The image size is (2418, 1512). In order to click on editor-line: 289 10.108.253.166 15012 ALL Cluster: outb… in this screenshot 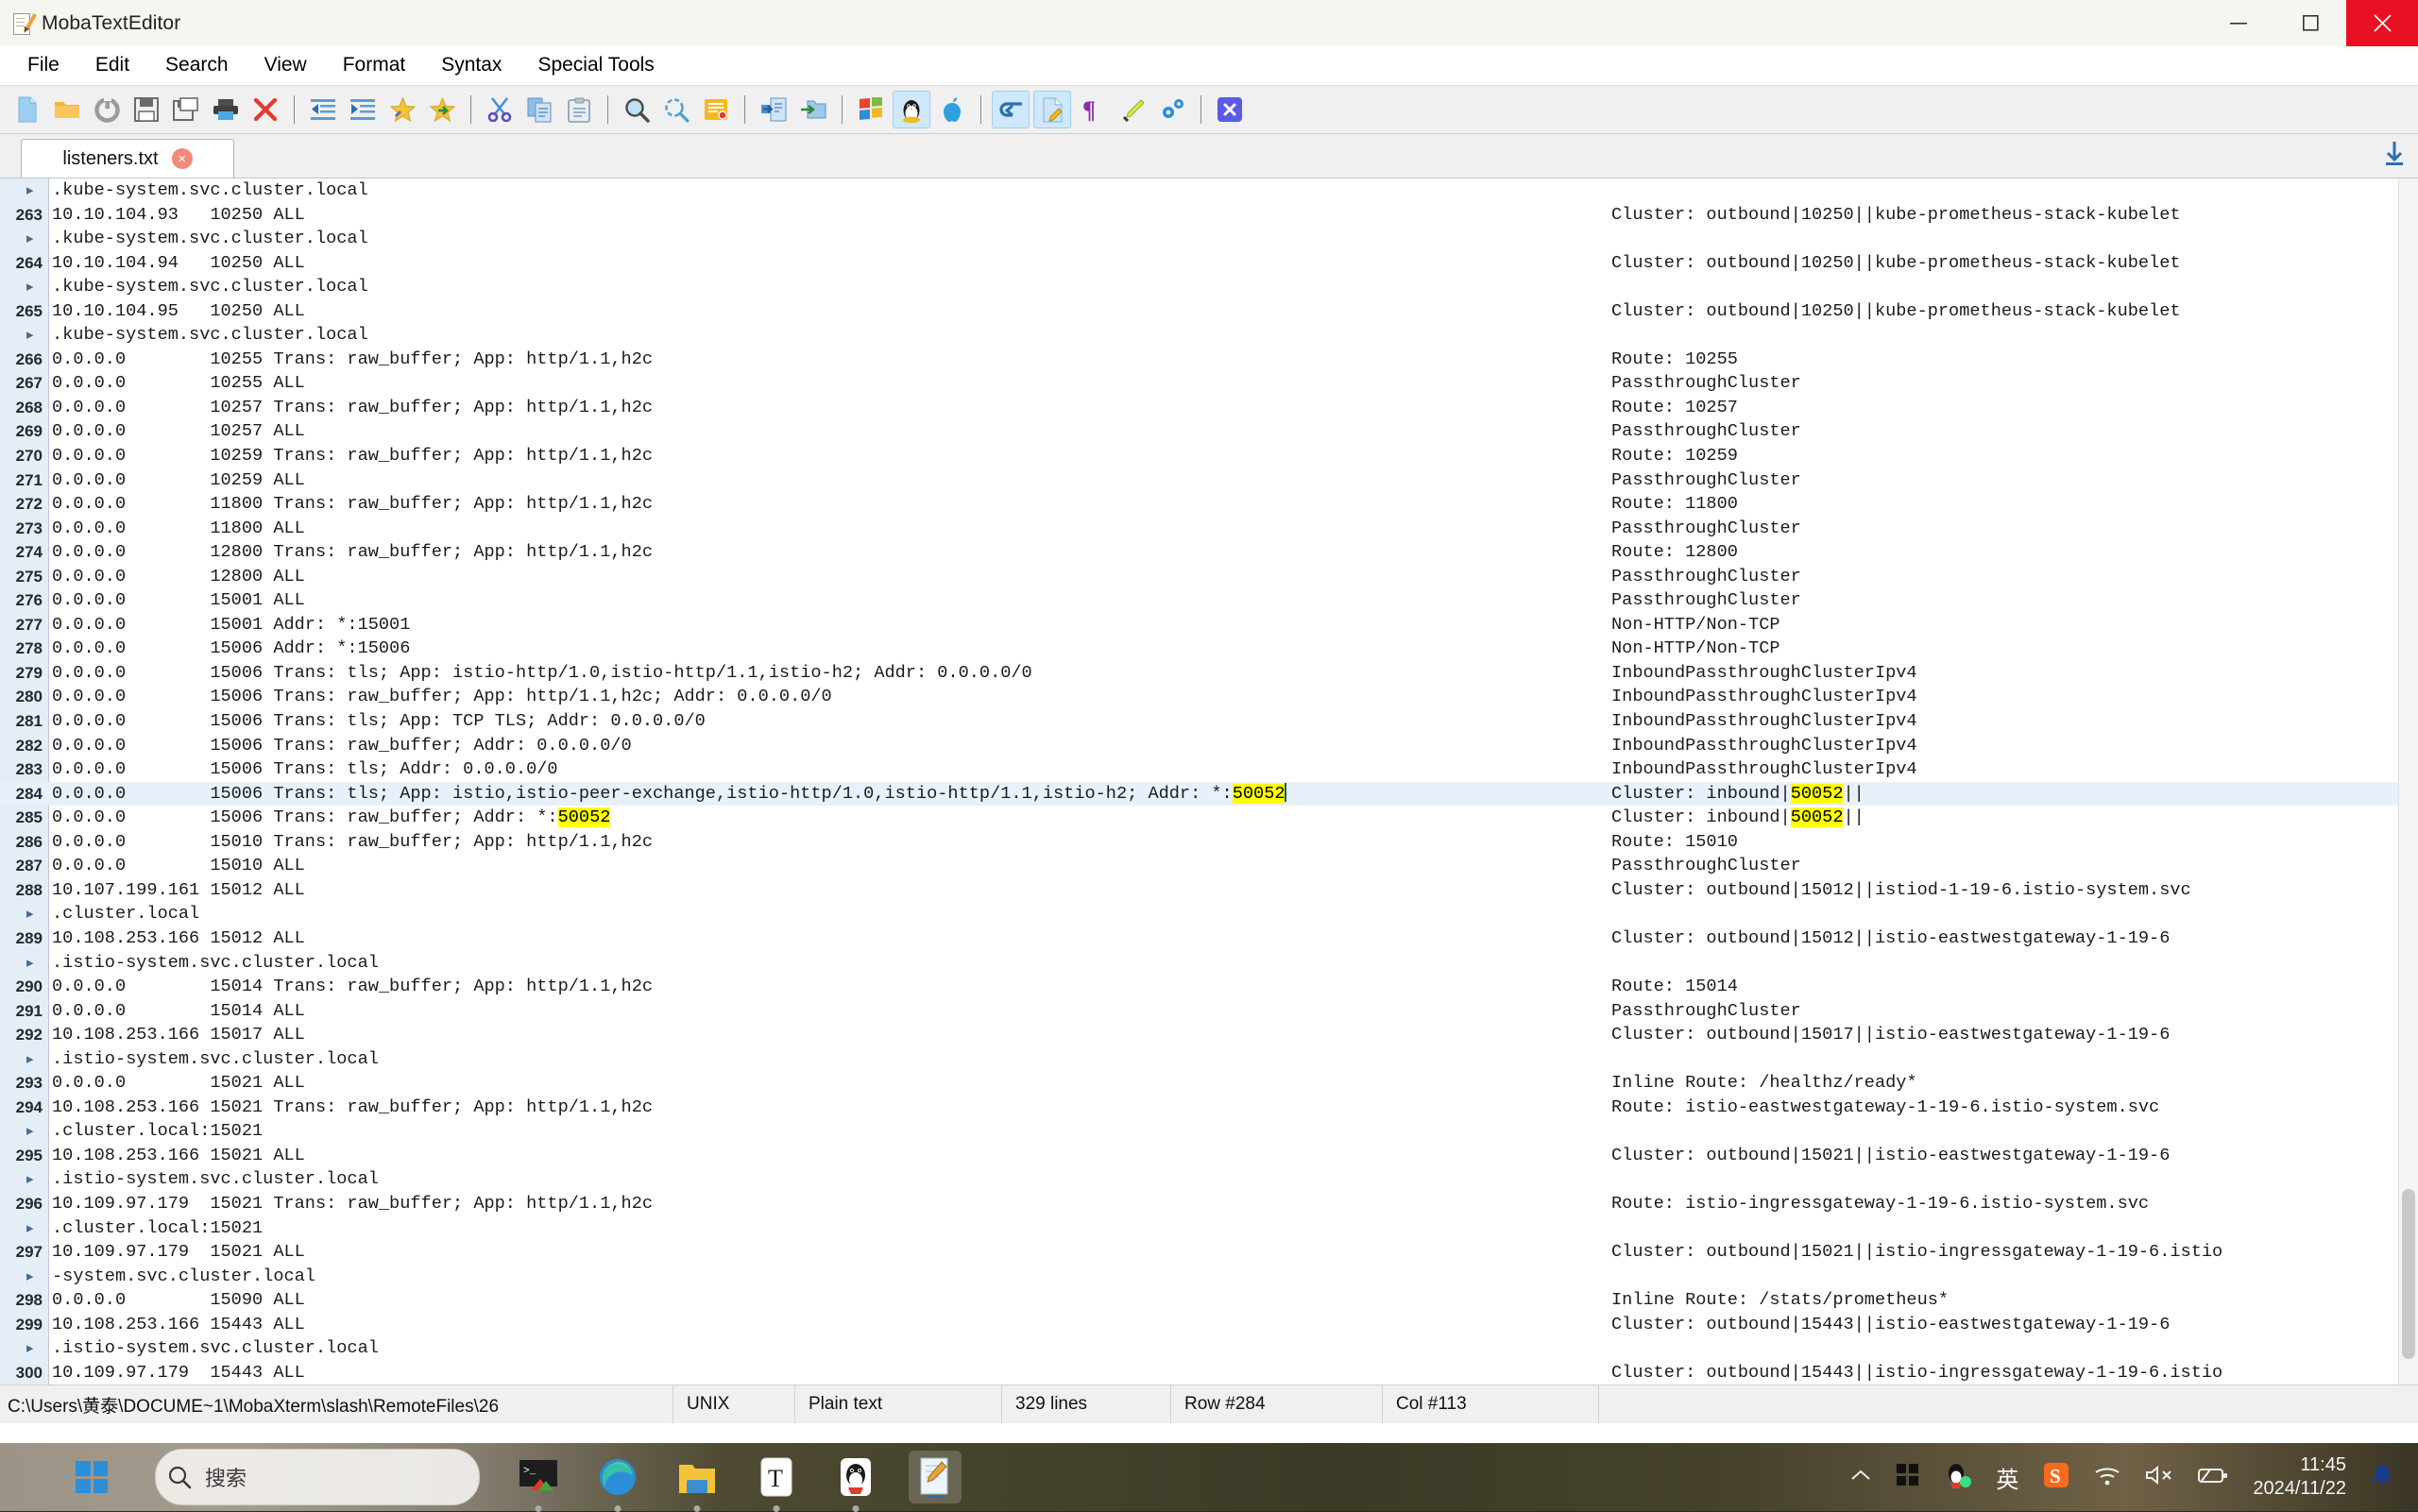, I will do `click(1199, 938)`.